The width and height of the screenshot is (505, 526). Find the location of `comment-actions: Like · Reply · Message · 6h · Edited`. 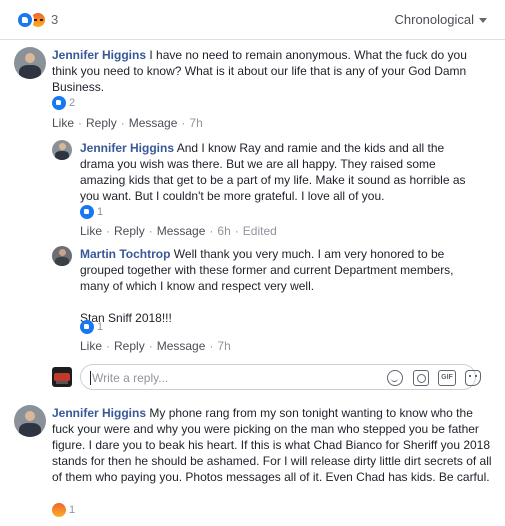

comment-actions: Like · Reply · Message · 6h · Edited is located at coordinates (178, 231).